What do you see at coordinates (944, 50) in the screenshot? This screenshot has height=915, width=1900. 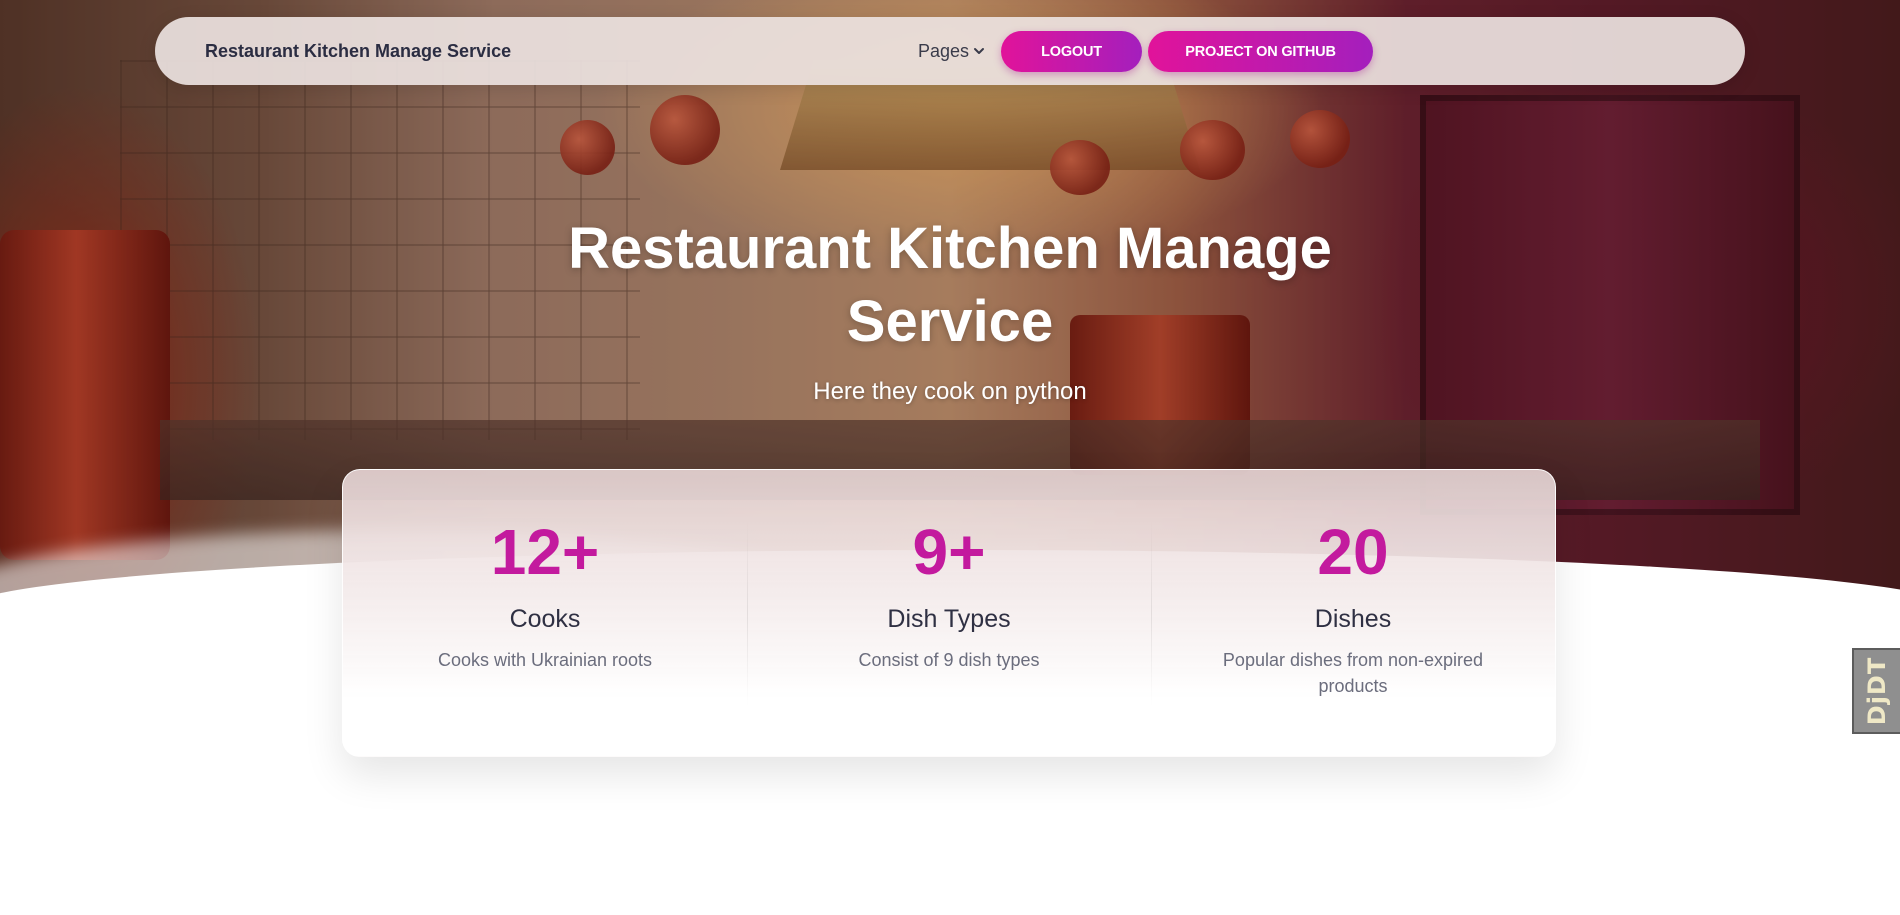 I see `pages-label: Pages` at bounding box center [944, 50].